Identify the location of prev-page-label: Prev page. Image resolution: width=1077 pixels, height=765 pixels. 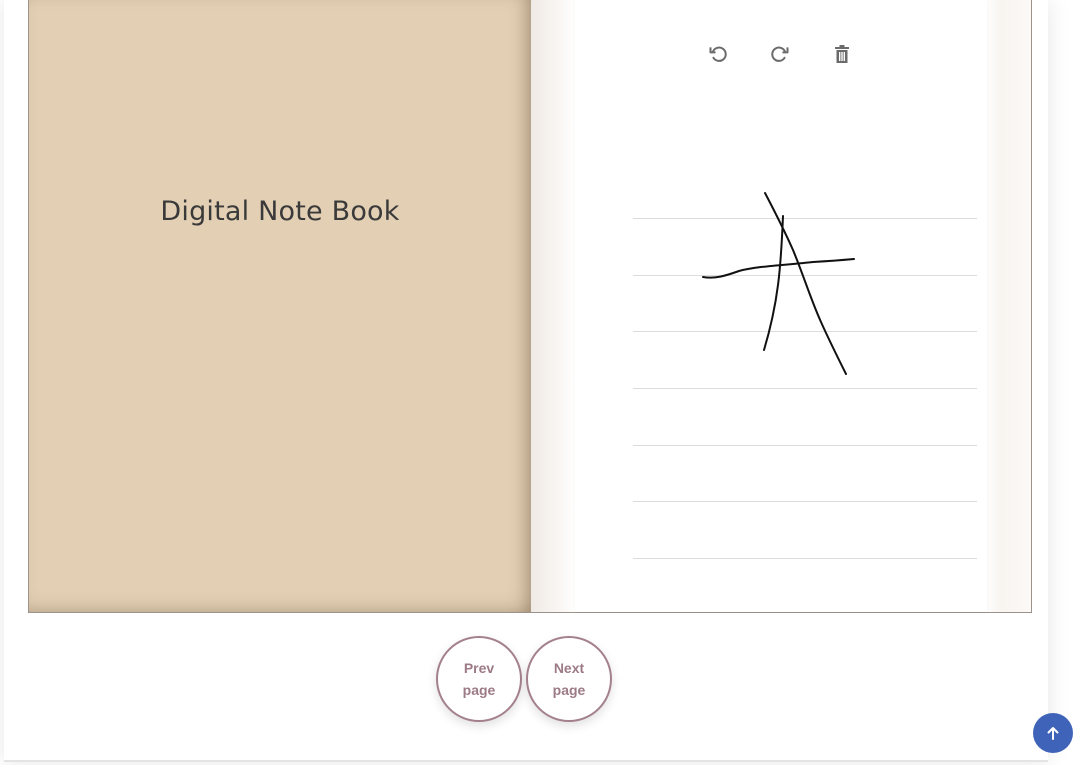
(479, 679).